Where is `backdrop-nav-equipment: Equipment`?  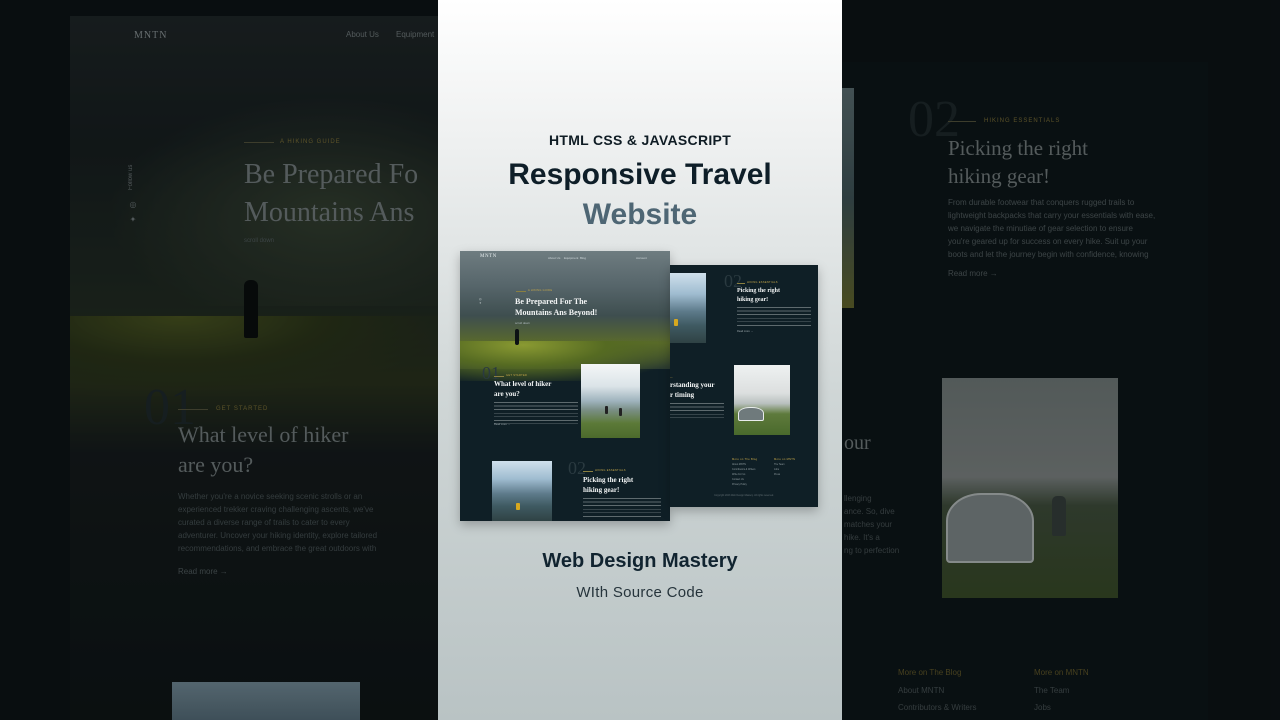
backdrop-nav-equipment: Equipment is located at coordinates (415, 34).